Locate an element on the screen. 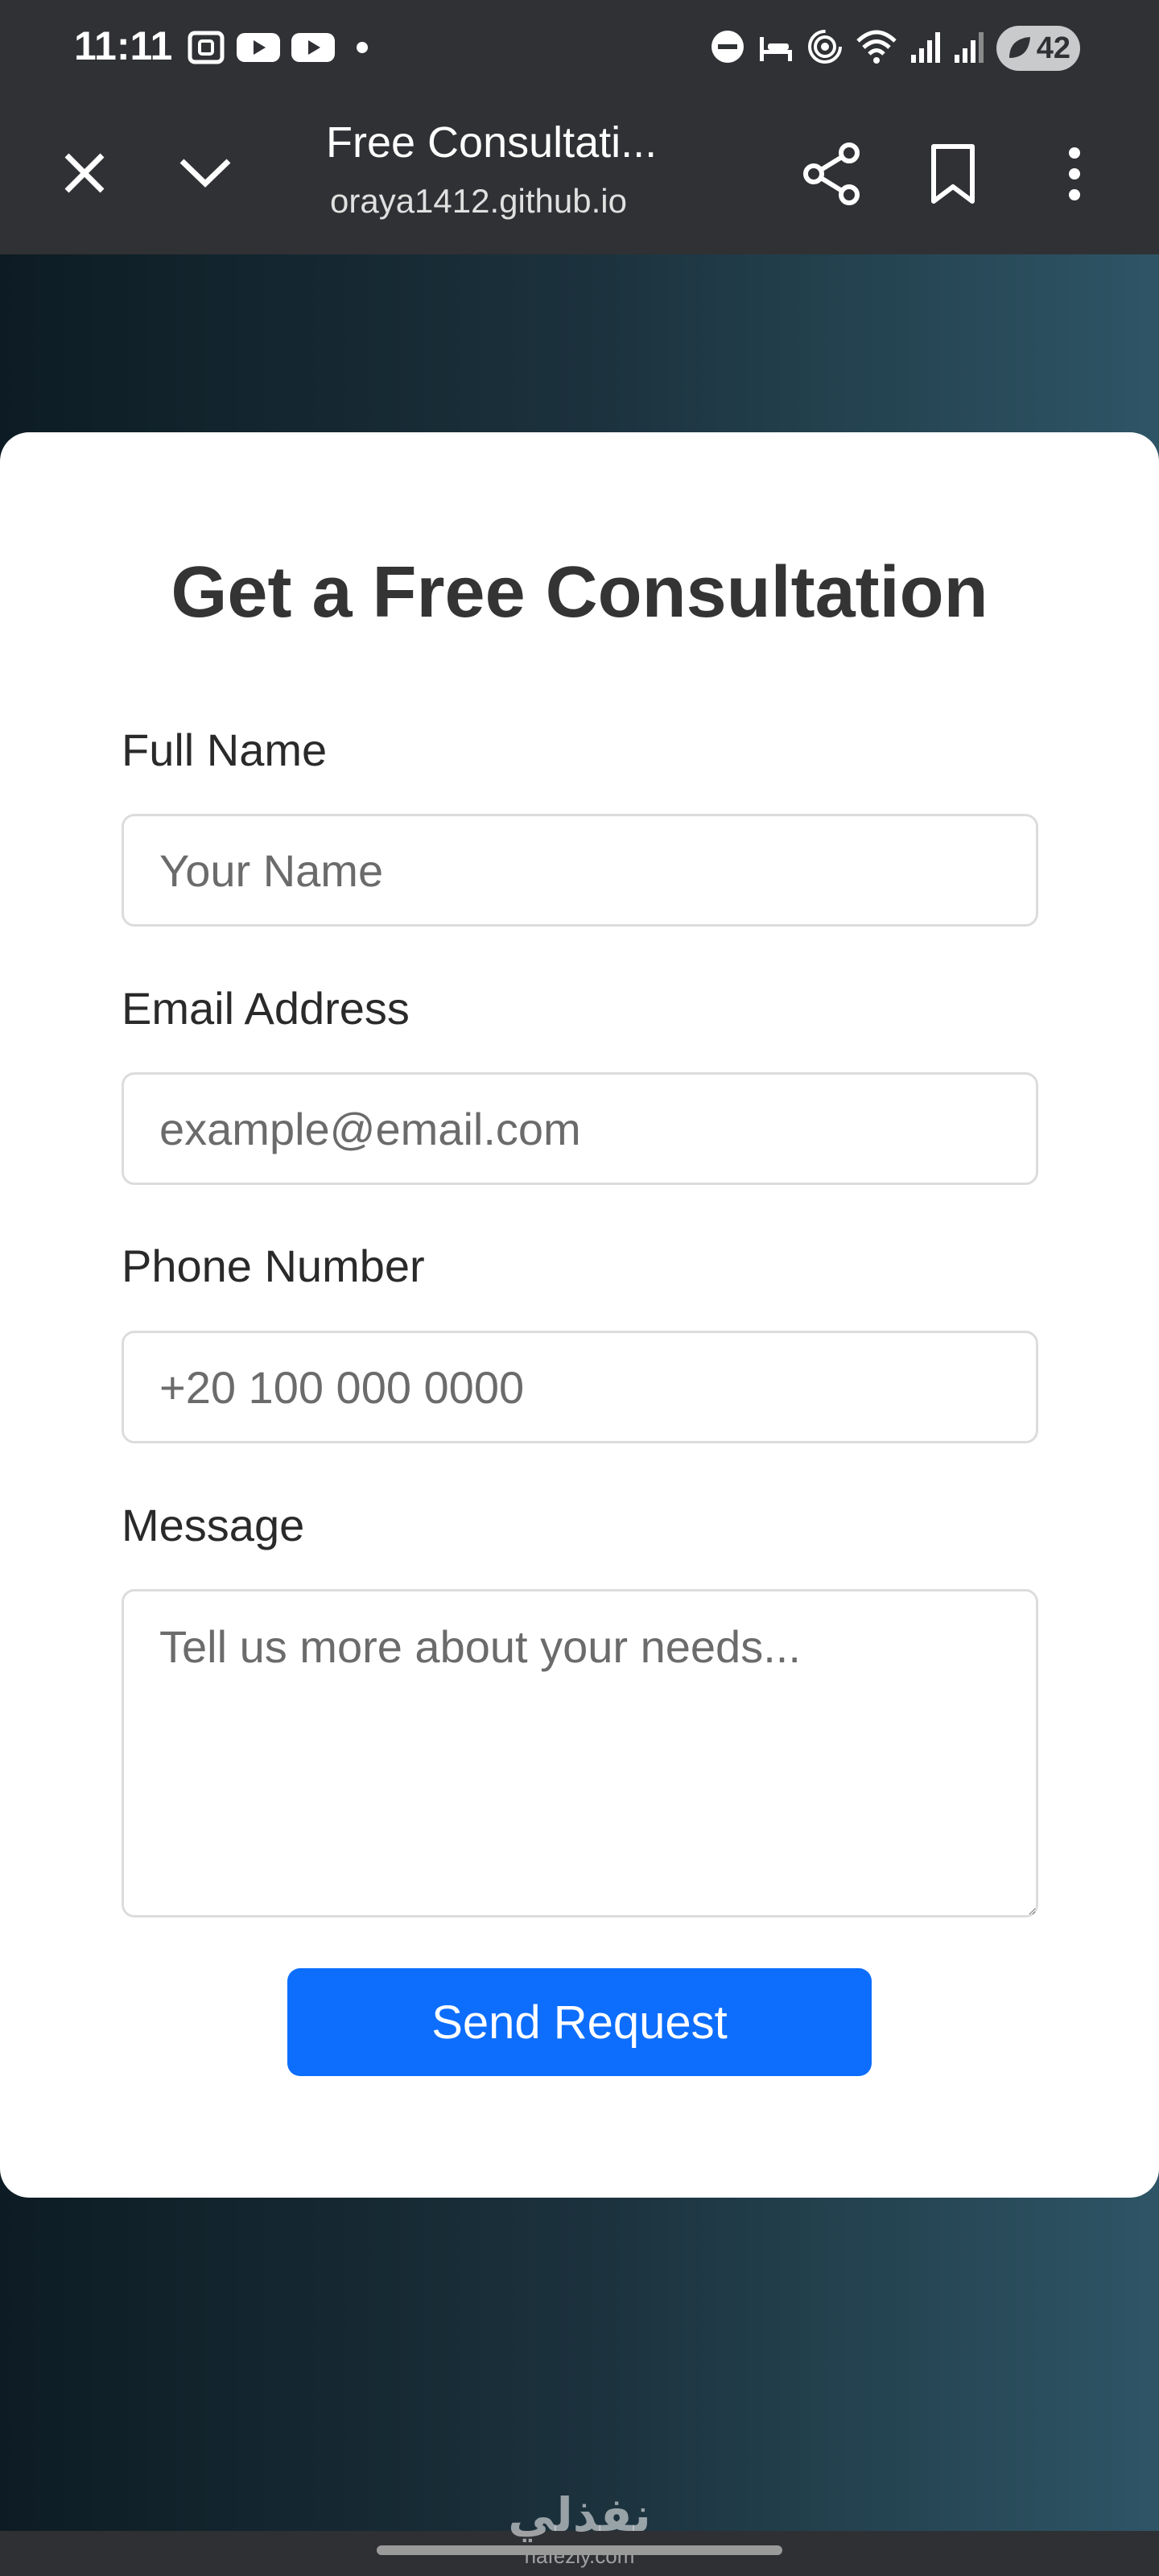 The height and width of the screenshot is (2576, 1159). notification-dot-icon is located at coordinates (362, 49).